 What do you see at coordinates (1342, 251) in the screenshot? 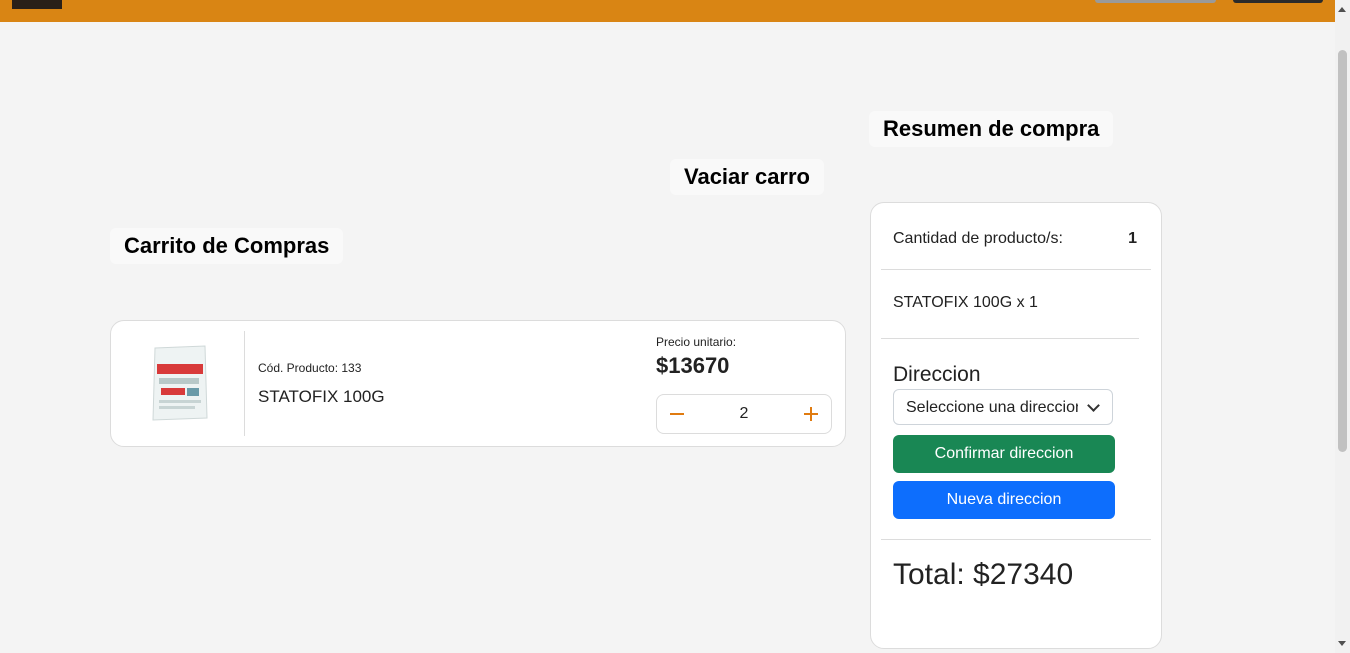
I see `scrollbar-thumb` at bounding box center [1342, 251].